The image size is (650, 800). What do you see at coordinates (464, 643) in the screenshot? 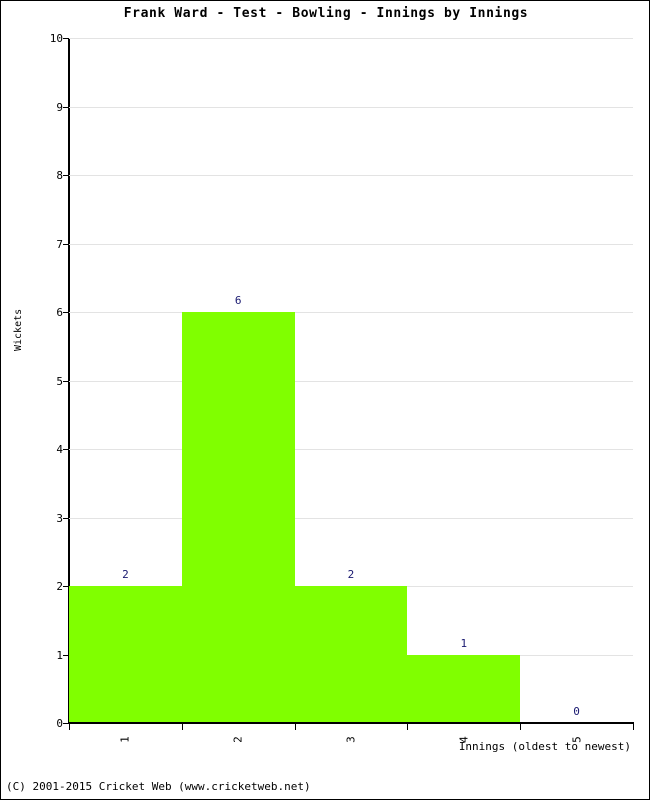
I see `bar-value-label: 1` at bounding box center [464, 643].